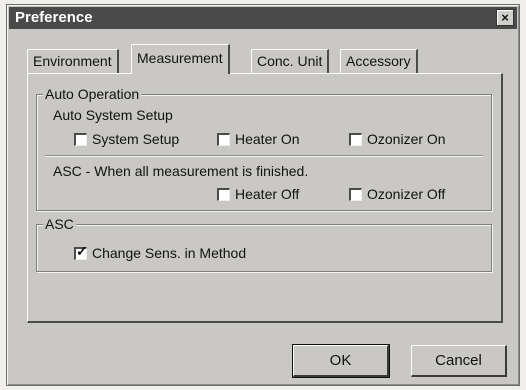 The height and width of the screenshot is (390, 526). Describe the element at coordinates (341, 361) in the screenshot. I see `ok-button: OK` at that location.